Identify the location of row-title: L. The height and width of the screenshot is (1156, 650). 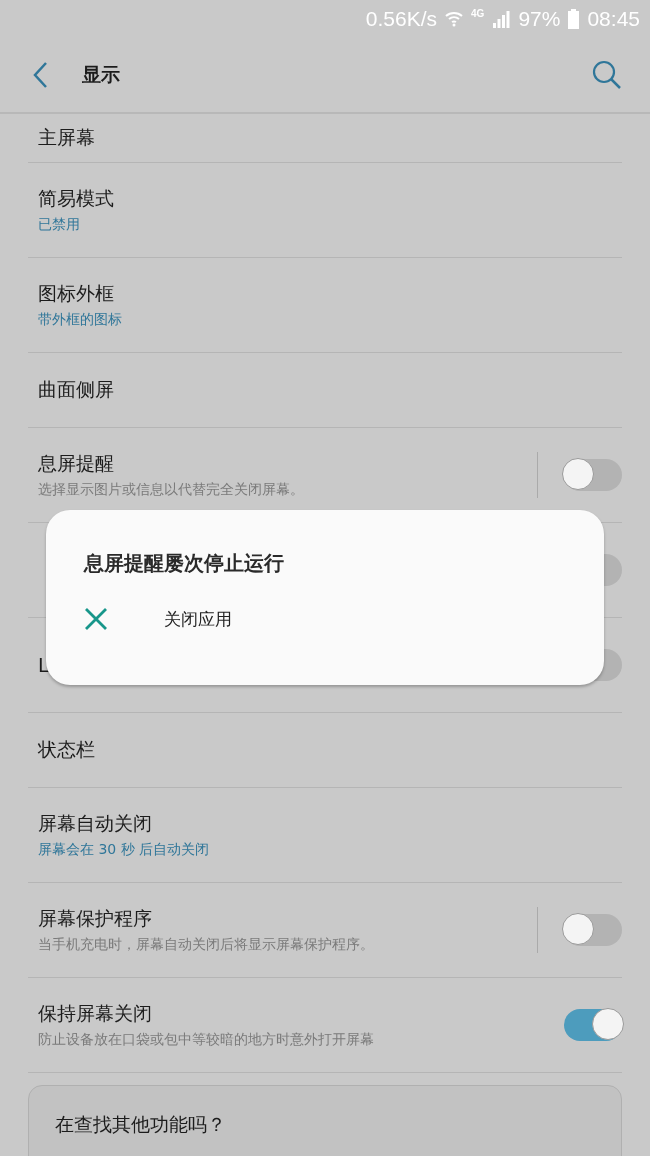
(44, 665).